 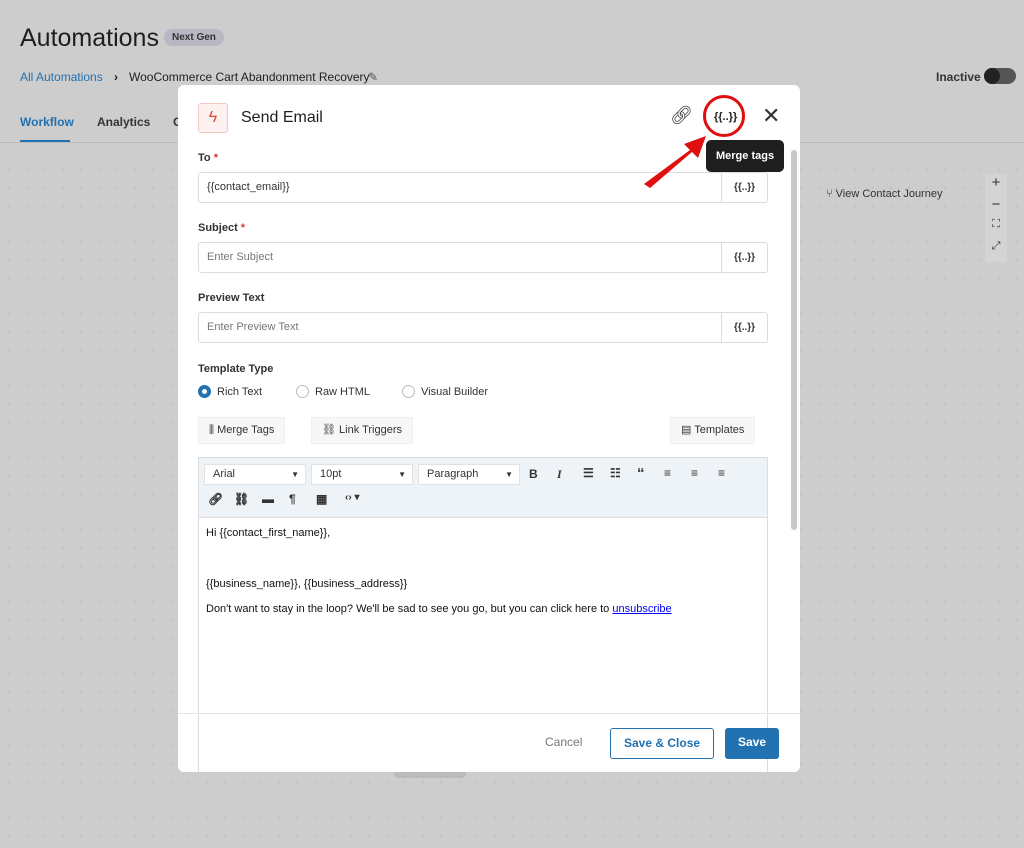 What do you see at coordinates (307, 584) in the screenshot?
I see `business-address-text: {{business_name}}, {{business_address}}` at bounding box center [307, 584].